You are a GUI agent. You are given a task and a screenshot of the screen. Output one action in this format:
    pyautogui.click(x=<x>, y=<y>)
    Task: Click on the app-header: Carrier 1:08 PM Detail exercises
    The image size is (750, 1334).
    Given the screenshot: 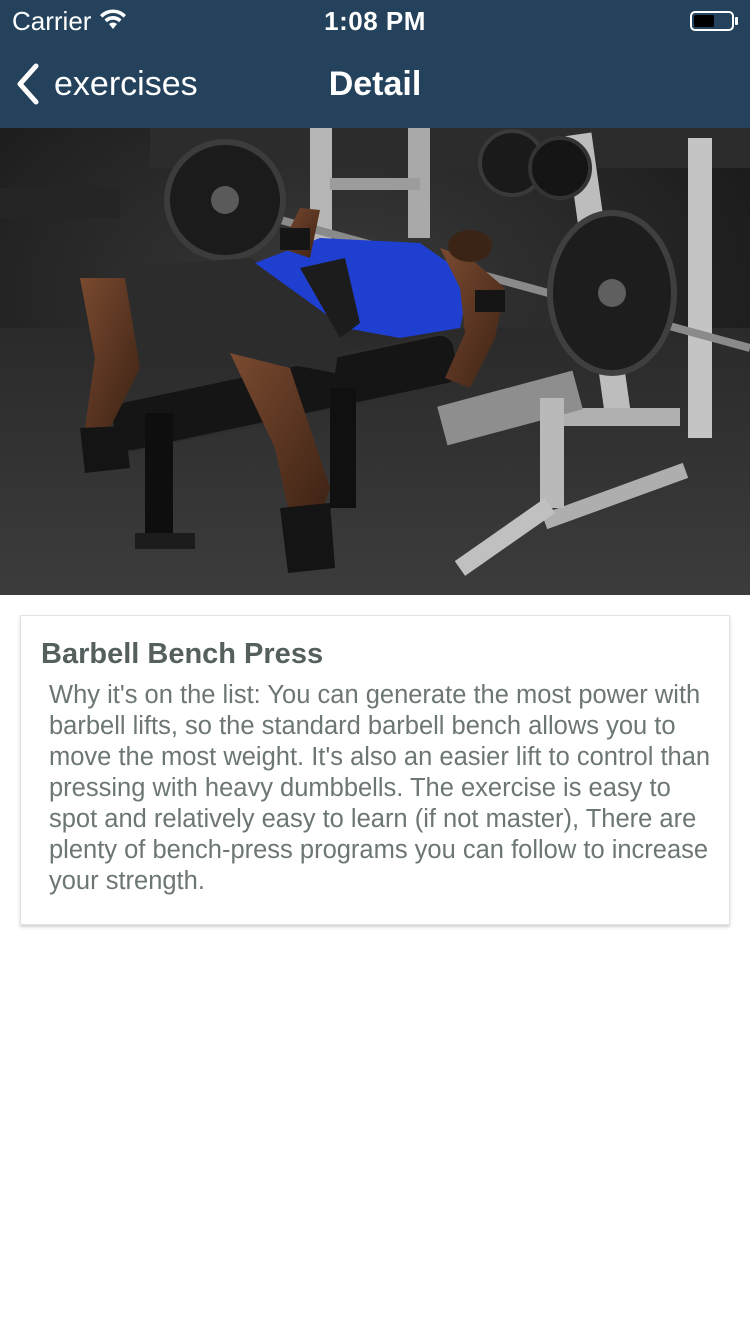 What is the action you would take?
    pyautogui.click(x=375, y=64)
    